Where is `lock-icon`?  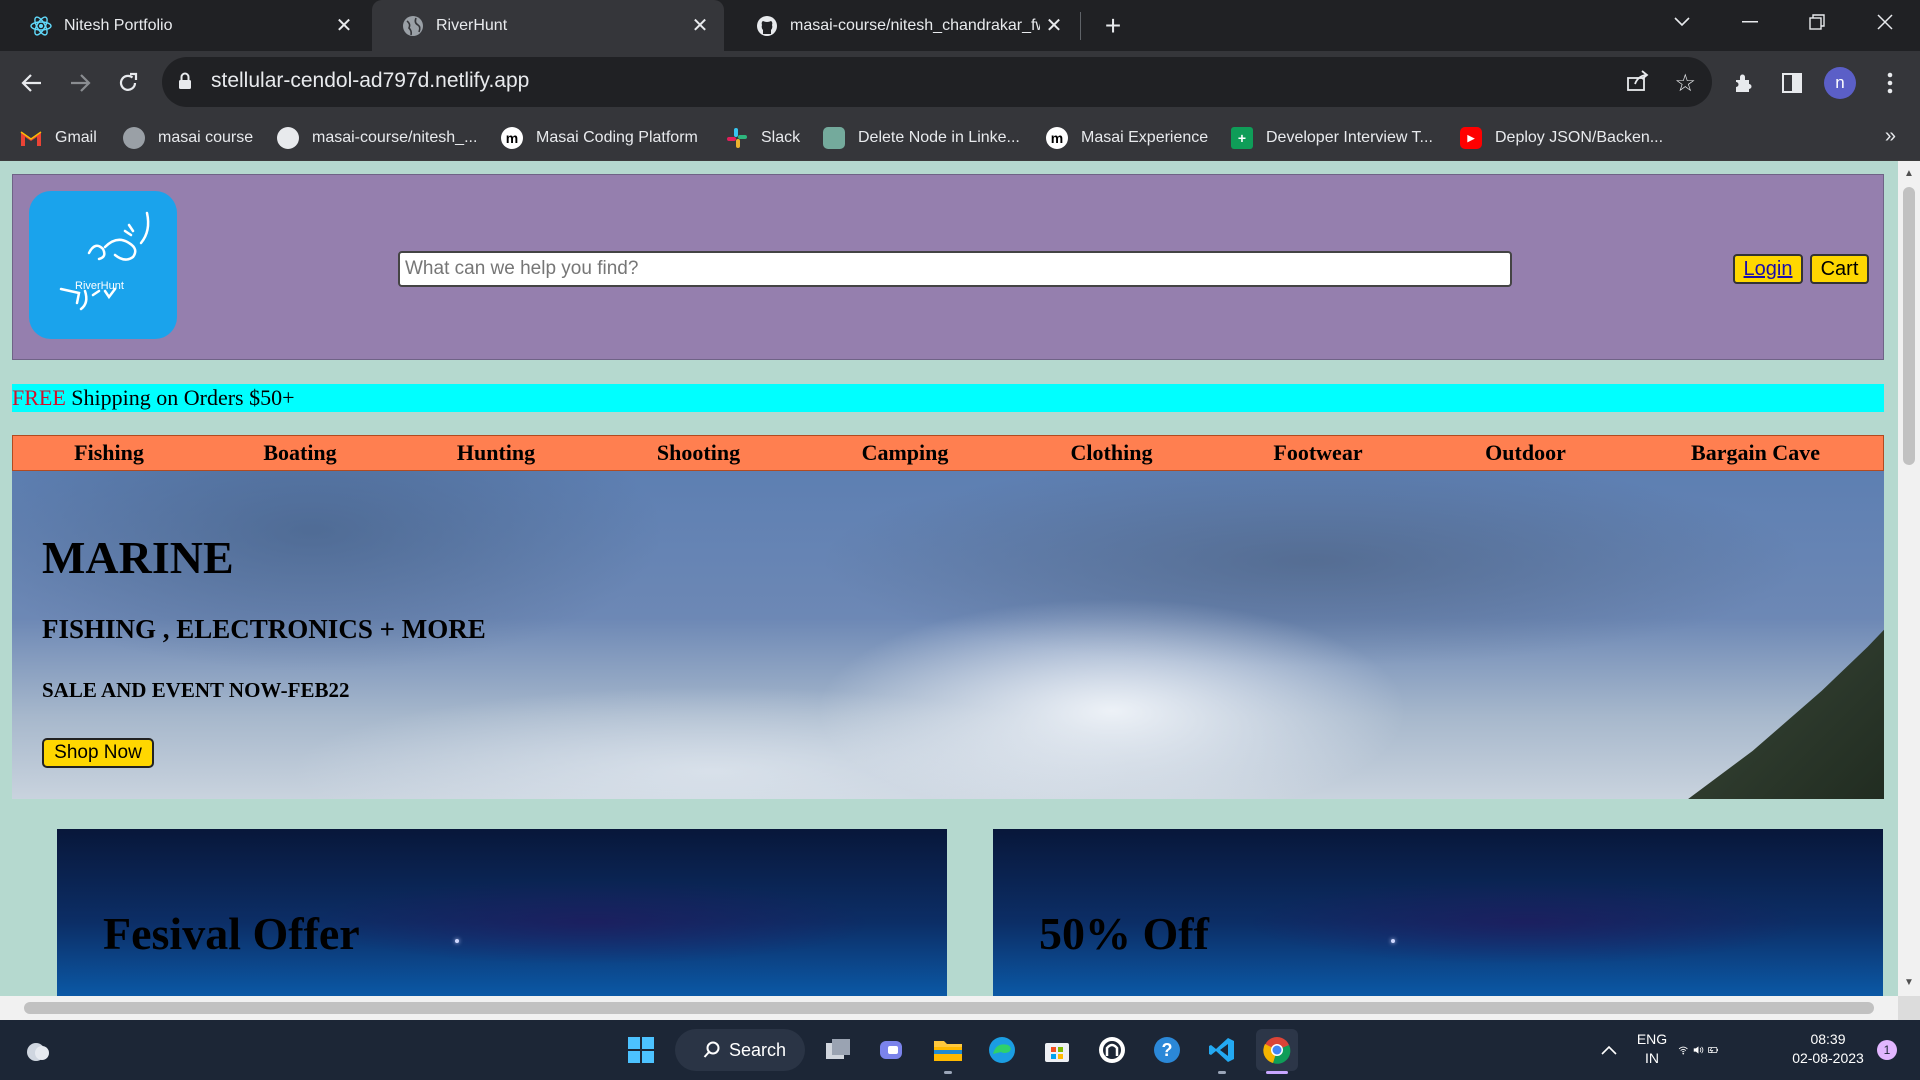
lock-icon is located at coordinates (185, 83).